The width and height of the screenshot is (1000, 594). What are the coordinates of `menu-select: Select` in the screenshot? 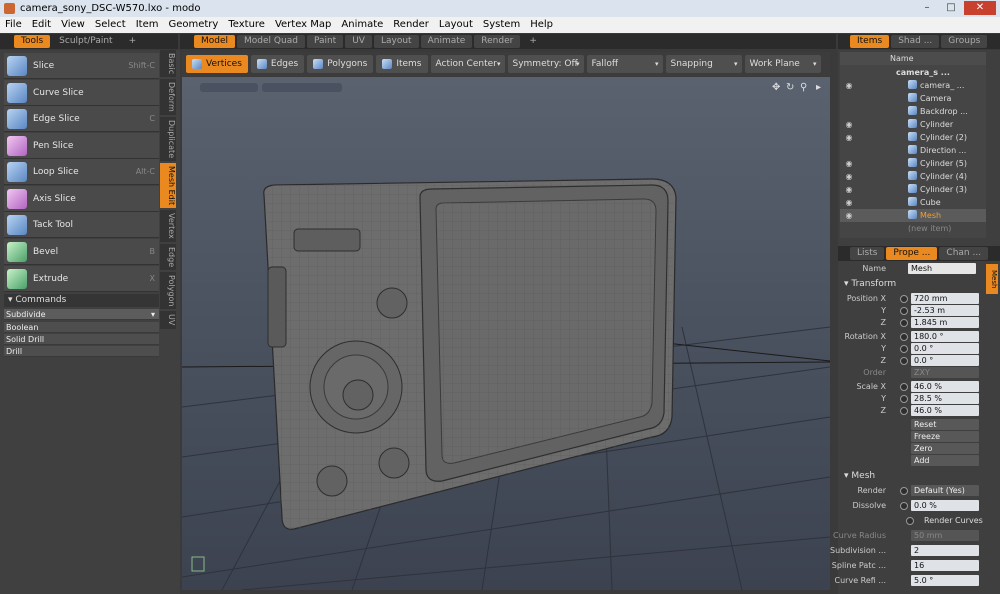 It's located at (110, 25).